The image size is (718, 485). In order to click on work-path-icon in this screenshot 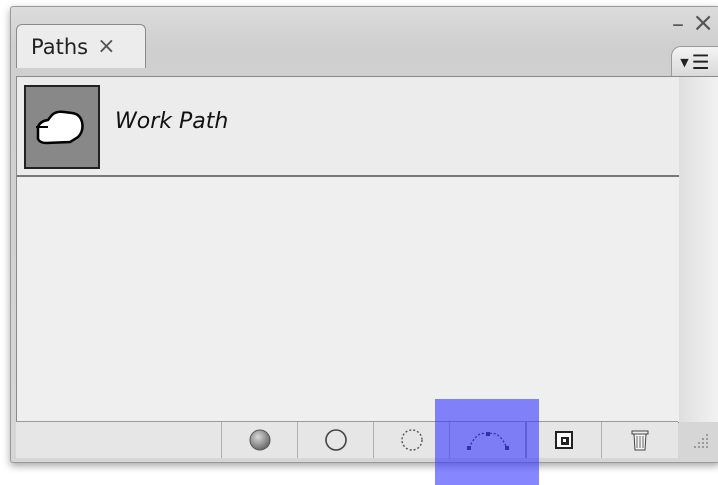, I will do `click(487, 441)`.